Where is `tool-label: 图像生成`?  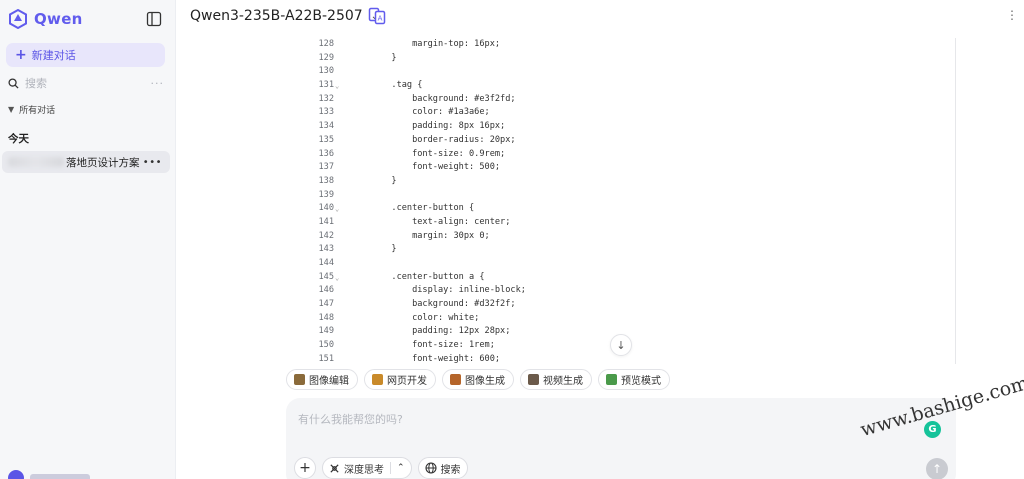 tool-label: 图像生成 is located at coordinates (485, 381).